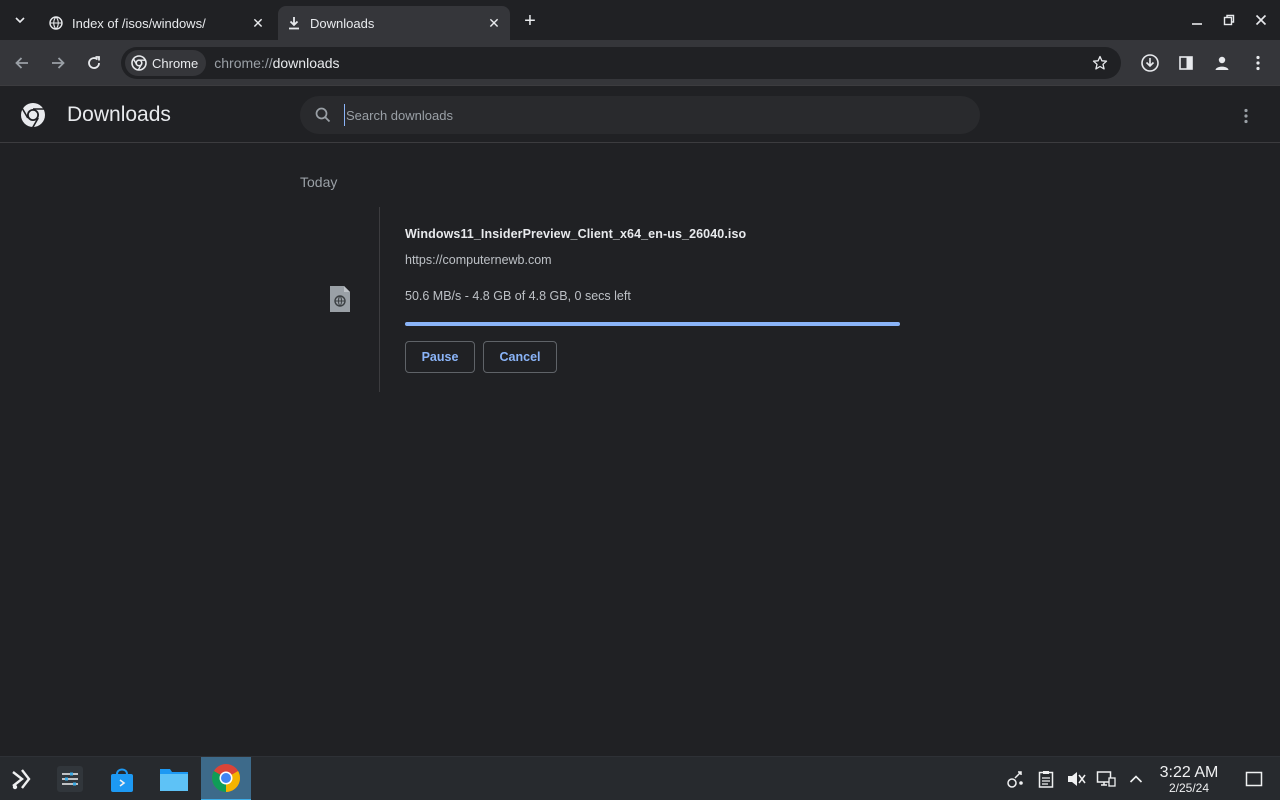 This screenshot has height=800, width=1280. What do you see at coordinates (306, 63) in the screenshot?
I see `url-host: downloads` at bounding box center [306, 63].